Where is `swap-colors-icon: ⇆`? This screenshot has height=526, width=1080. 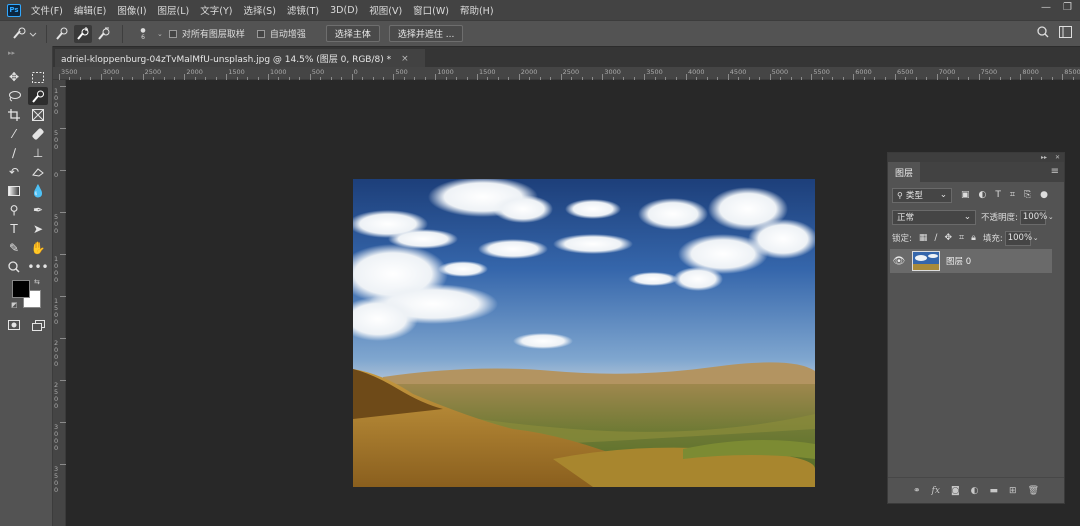
swap-colors-icon: ⇆ is located at coordinates (37, 282).